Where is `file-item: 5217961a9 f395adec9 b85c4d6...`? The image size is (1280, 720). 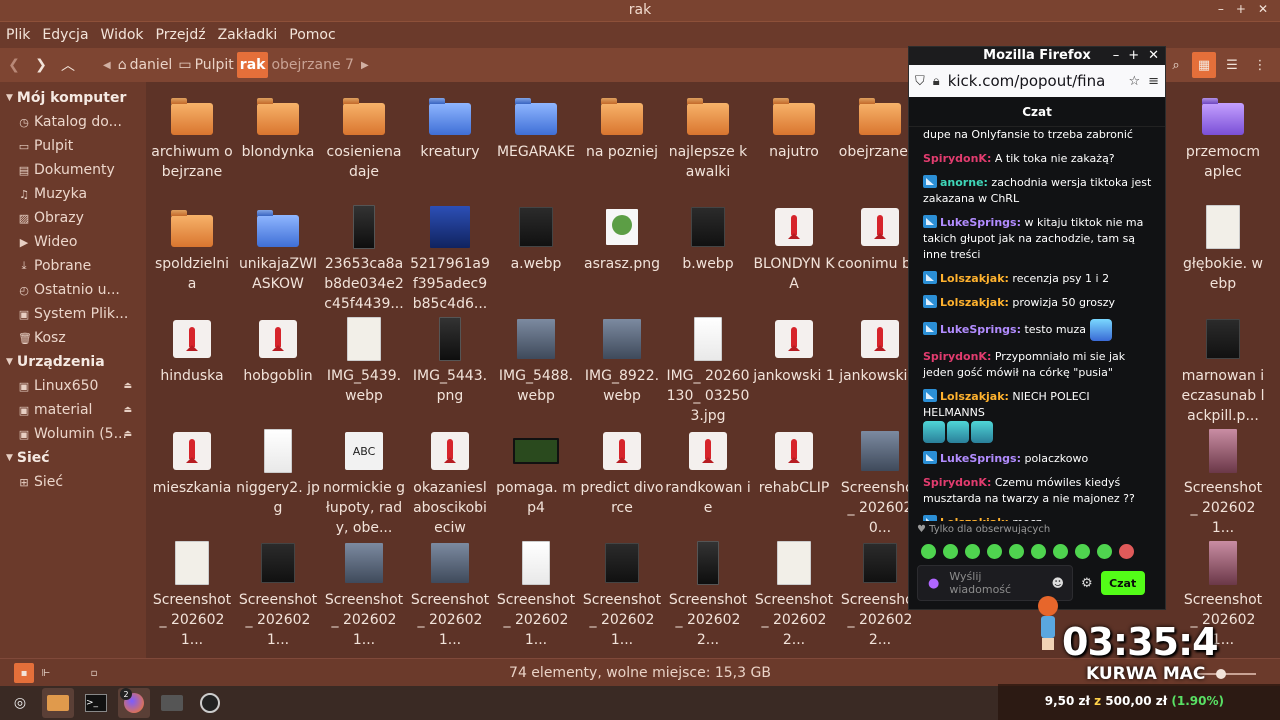
file-item: 5217961a9 f395adec9 b85c4d6... is located at coordinates (450, 259).